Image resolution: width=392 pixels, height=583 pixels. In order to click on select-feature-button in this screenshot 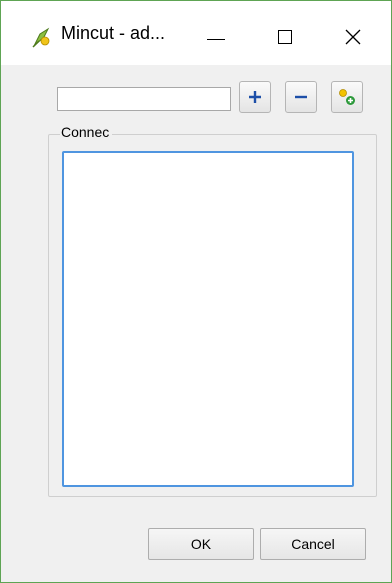, I will do `click(347, 97)`.